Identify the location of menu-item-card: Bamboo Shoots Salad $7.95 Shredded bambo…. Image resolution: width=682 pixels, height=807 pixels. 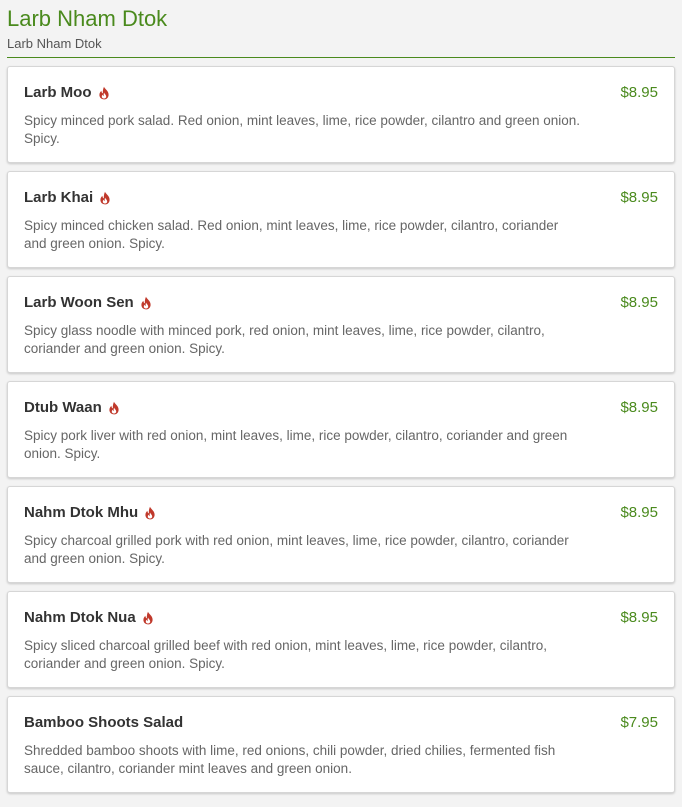
(341, 744).